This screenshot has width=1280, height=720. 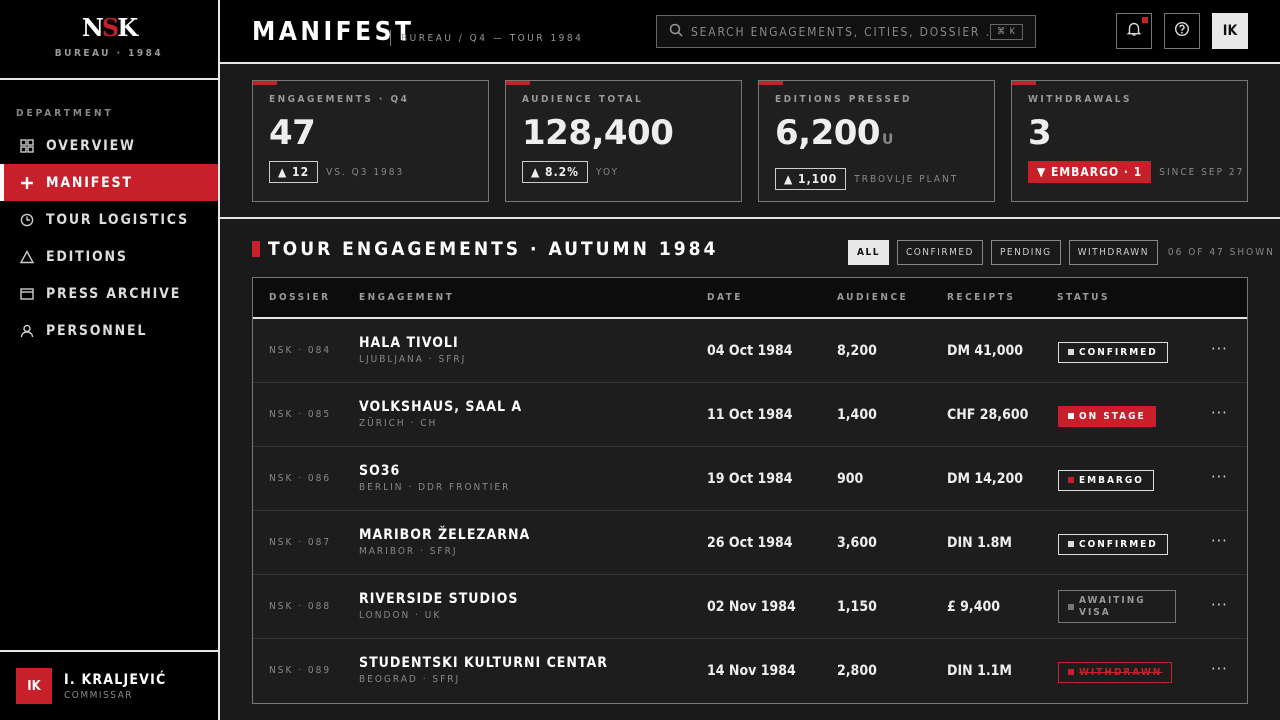 I want to click on sidebar-item-editions: EDITIONS, so click(x=109, y=256).